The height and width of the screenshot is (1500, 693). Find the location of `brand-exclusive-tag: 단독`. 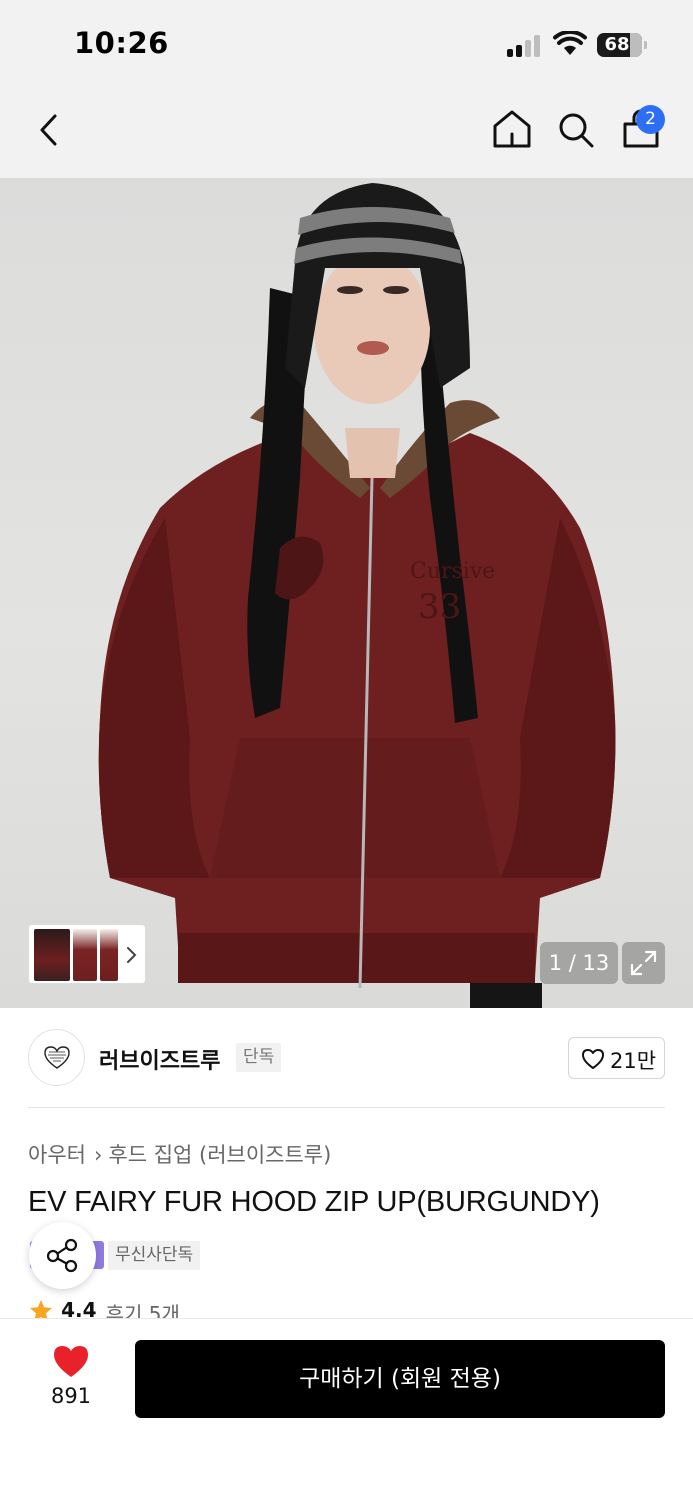

brand-exclusive-tag: 단독 is located at coordinates (259, 1057).